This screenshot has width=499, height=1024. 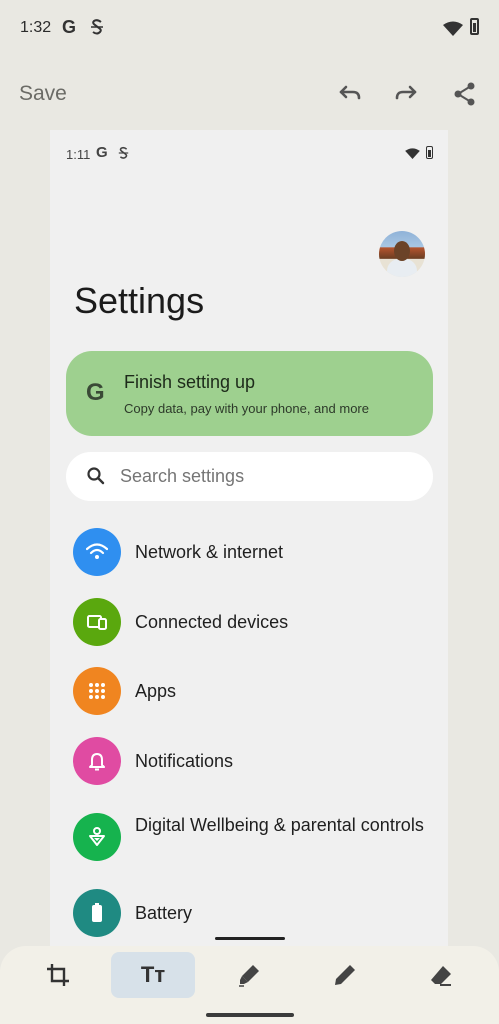 What do you see at coordinates (97, 622) in the screenshot?
I see `devices-icon` at bounding box center [97, 622].